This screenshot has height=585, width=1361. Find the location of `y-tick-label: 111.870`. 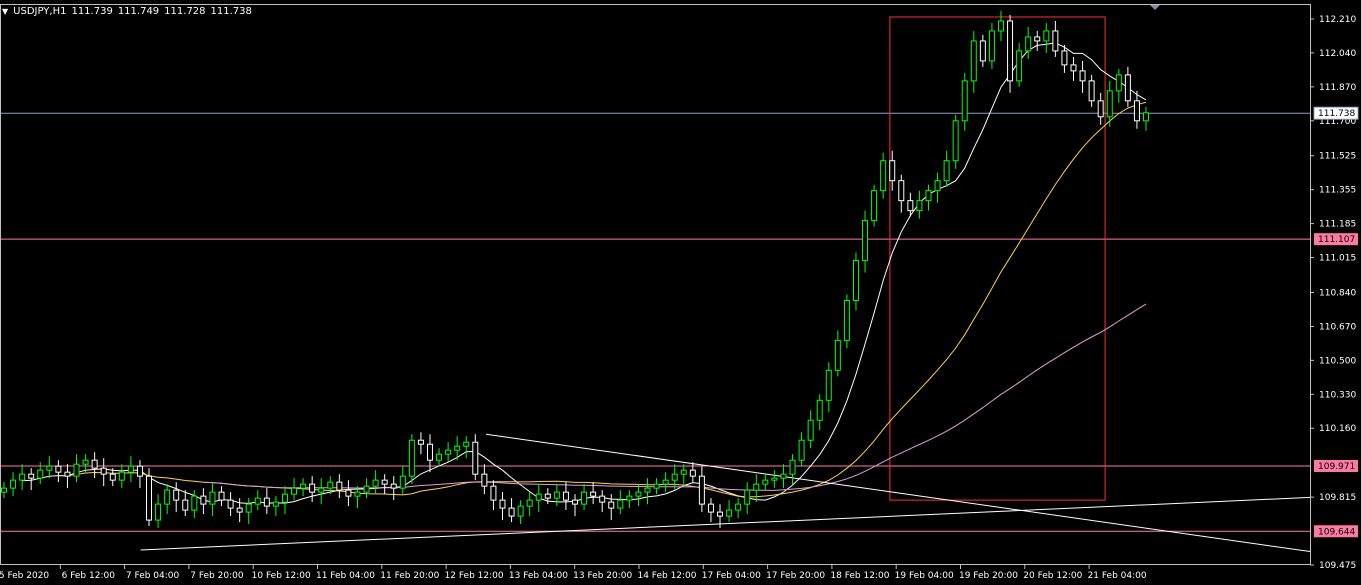

y-tick-label: 111.870 is located at coordinates (1337, 88).